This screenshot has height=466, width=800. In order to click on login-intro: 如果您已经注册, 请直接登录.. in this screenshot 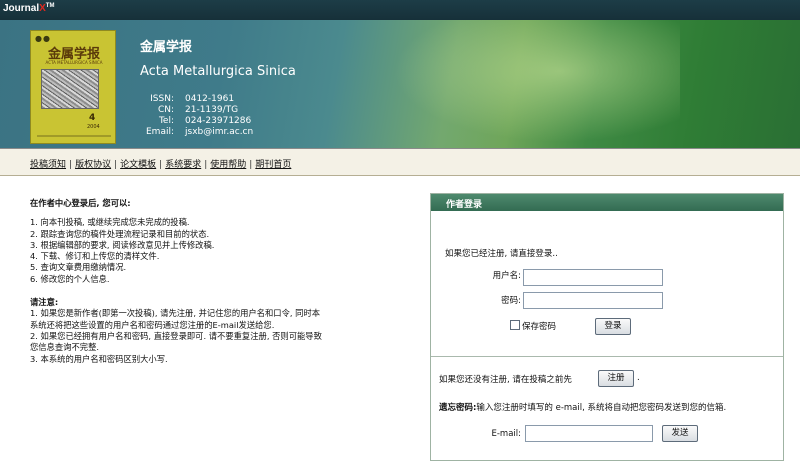, I will do `click(501, 254)`.